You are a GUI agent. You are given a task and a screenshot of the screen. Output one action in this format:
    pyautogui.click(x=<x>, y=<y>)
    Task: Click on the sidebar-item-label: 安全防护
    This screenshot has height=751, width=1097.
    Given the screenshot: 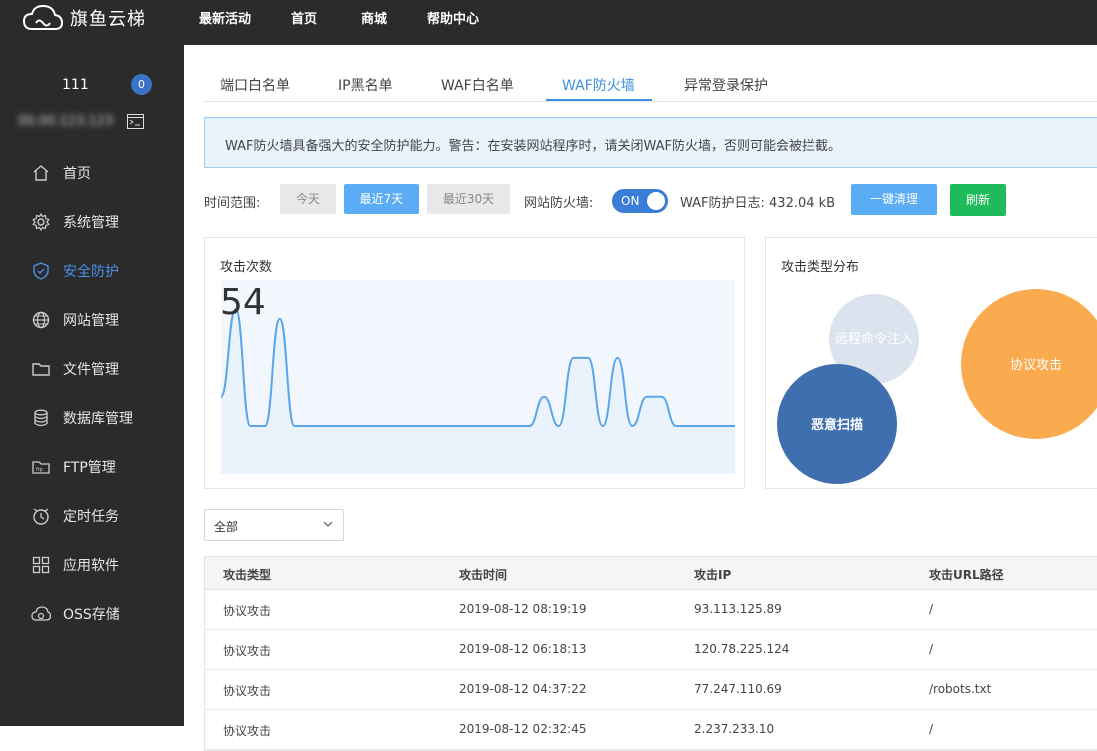 What is the action you would take?
    pyautogui.click(x=91, y=272)
    